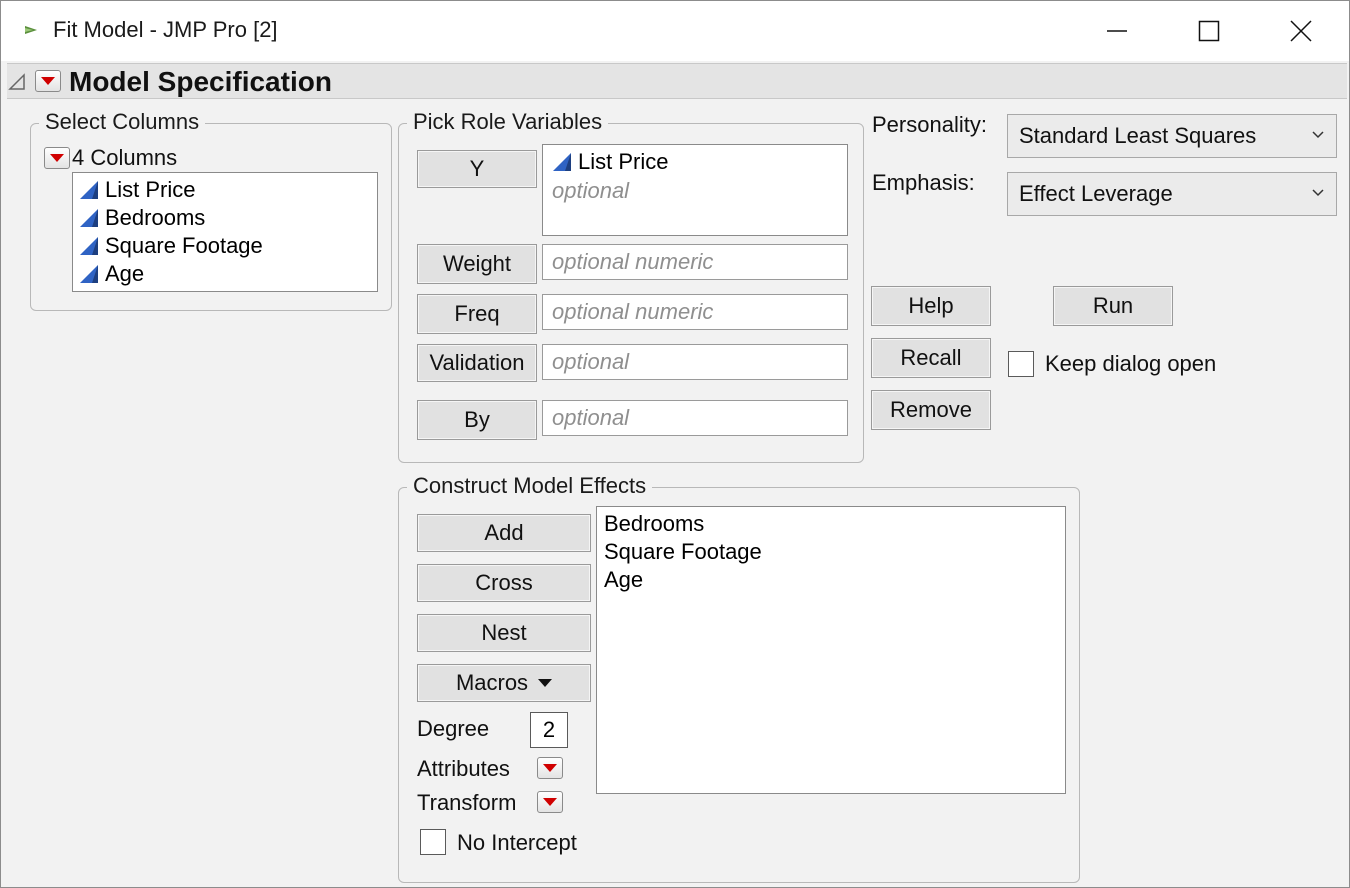 The image size is (1350, 888). Describe the element at coordinates (1021, 364) in the screenshot. I see `keep-dialog-open-checkbox` at that location.